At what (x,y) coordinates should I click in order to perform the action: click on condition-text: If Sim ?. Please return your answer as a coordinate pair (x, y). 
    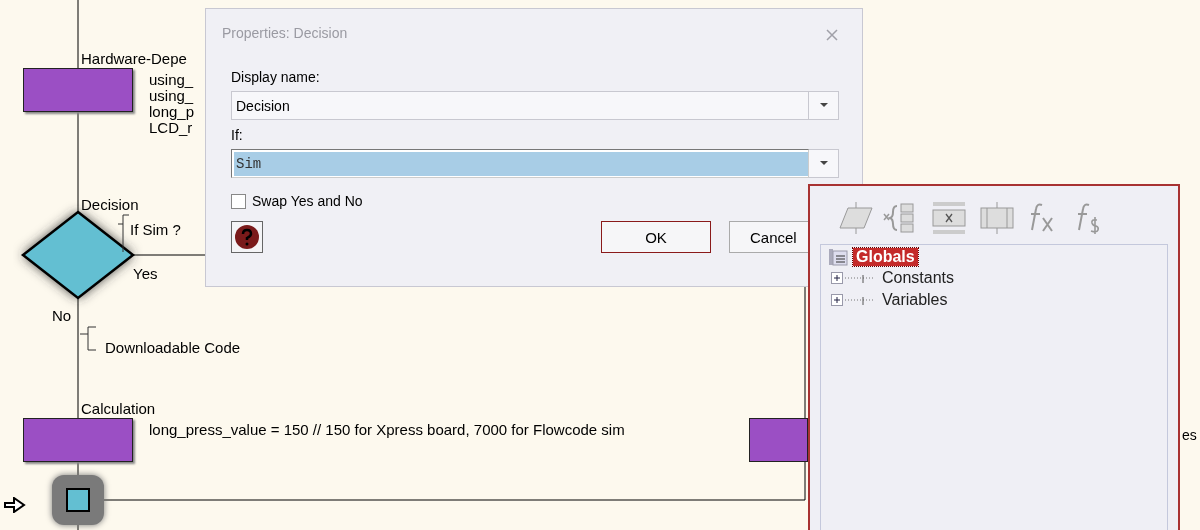
    Looking at the image, I should click on (155, 229).